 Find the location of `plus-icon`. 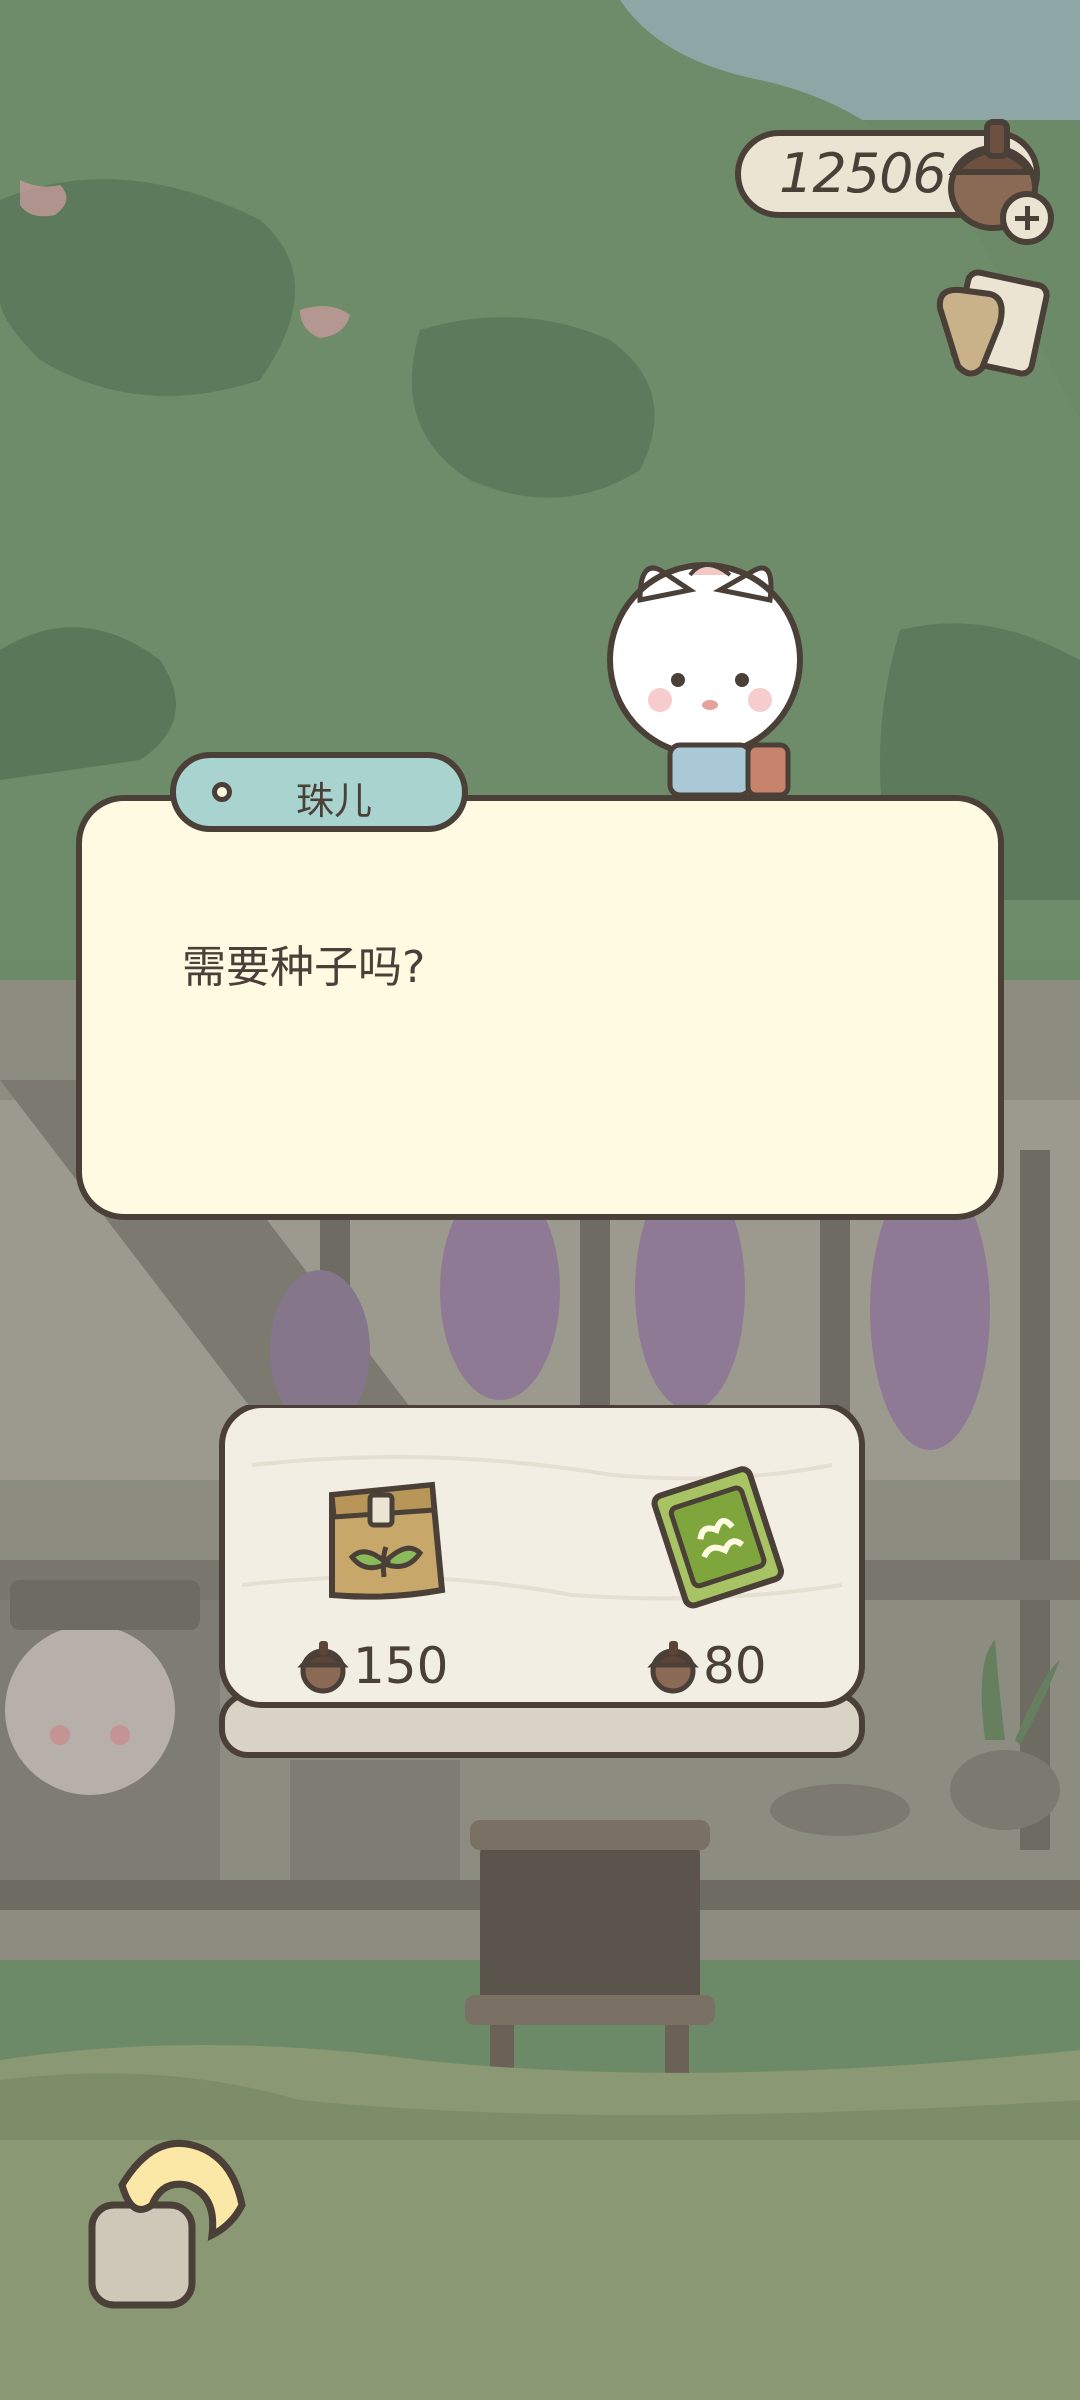

plus-icon is located at coordinates (1027, 218).